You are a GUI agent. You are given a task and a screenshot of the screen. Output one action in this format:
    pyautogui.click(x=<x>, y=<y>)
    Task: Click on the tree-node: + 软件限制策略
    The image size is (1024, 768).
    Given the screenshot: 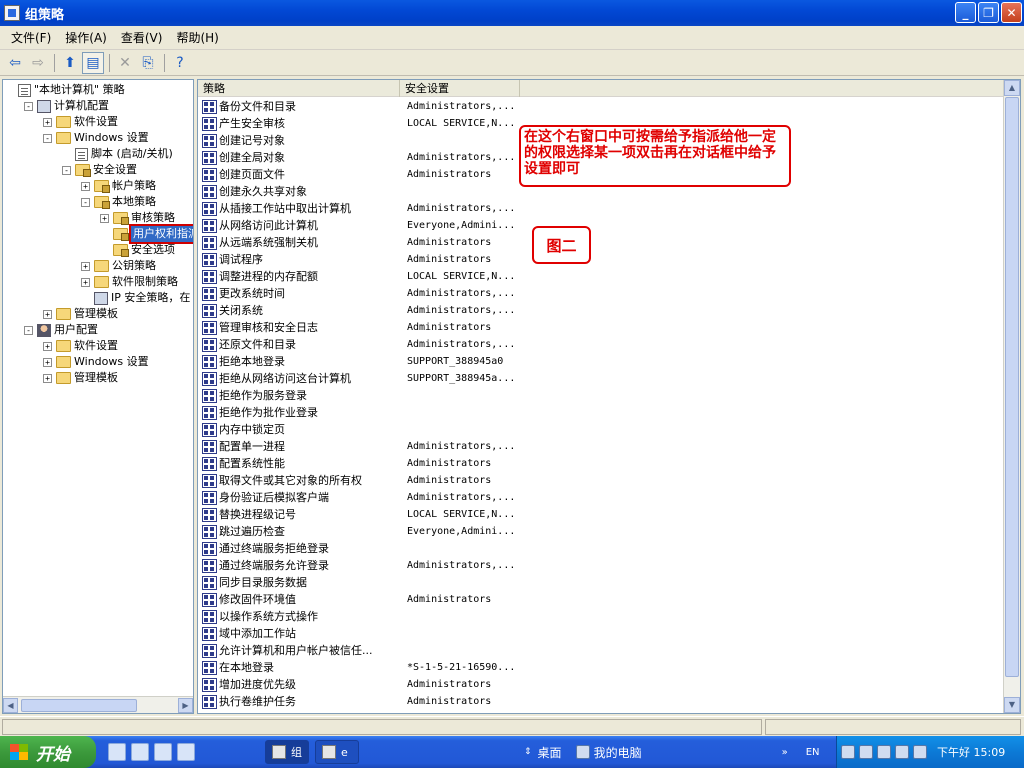 What is the action you would take?
    pyautogui.click(x=129, y=282)
    